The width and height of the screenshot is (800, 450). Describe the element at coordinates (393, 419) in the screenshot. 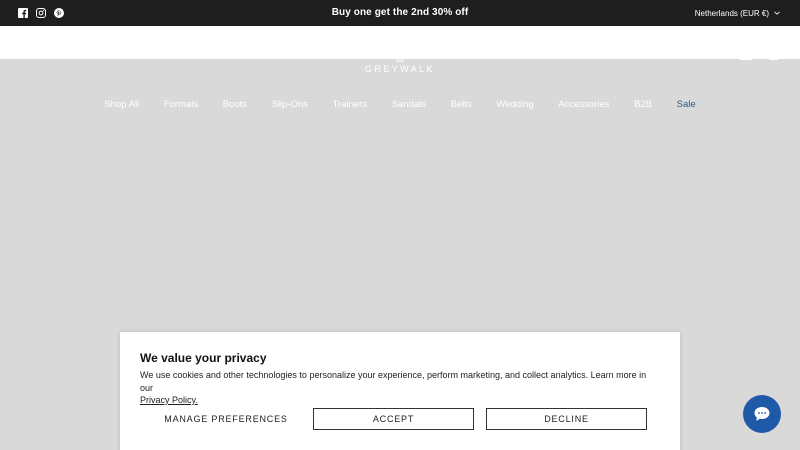

I see `accept-button: Accept` at that location.